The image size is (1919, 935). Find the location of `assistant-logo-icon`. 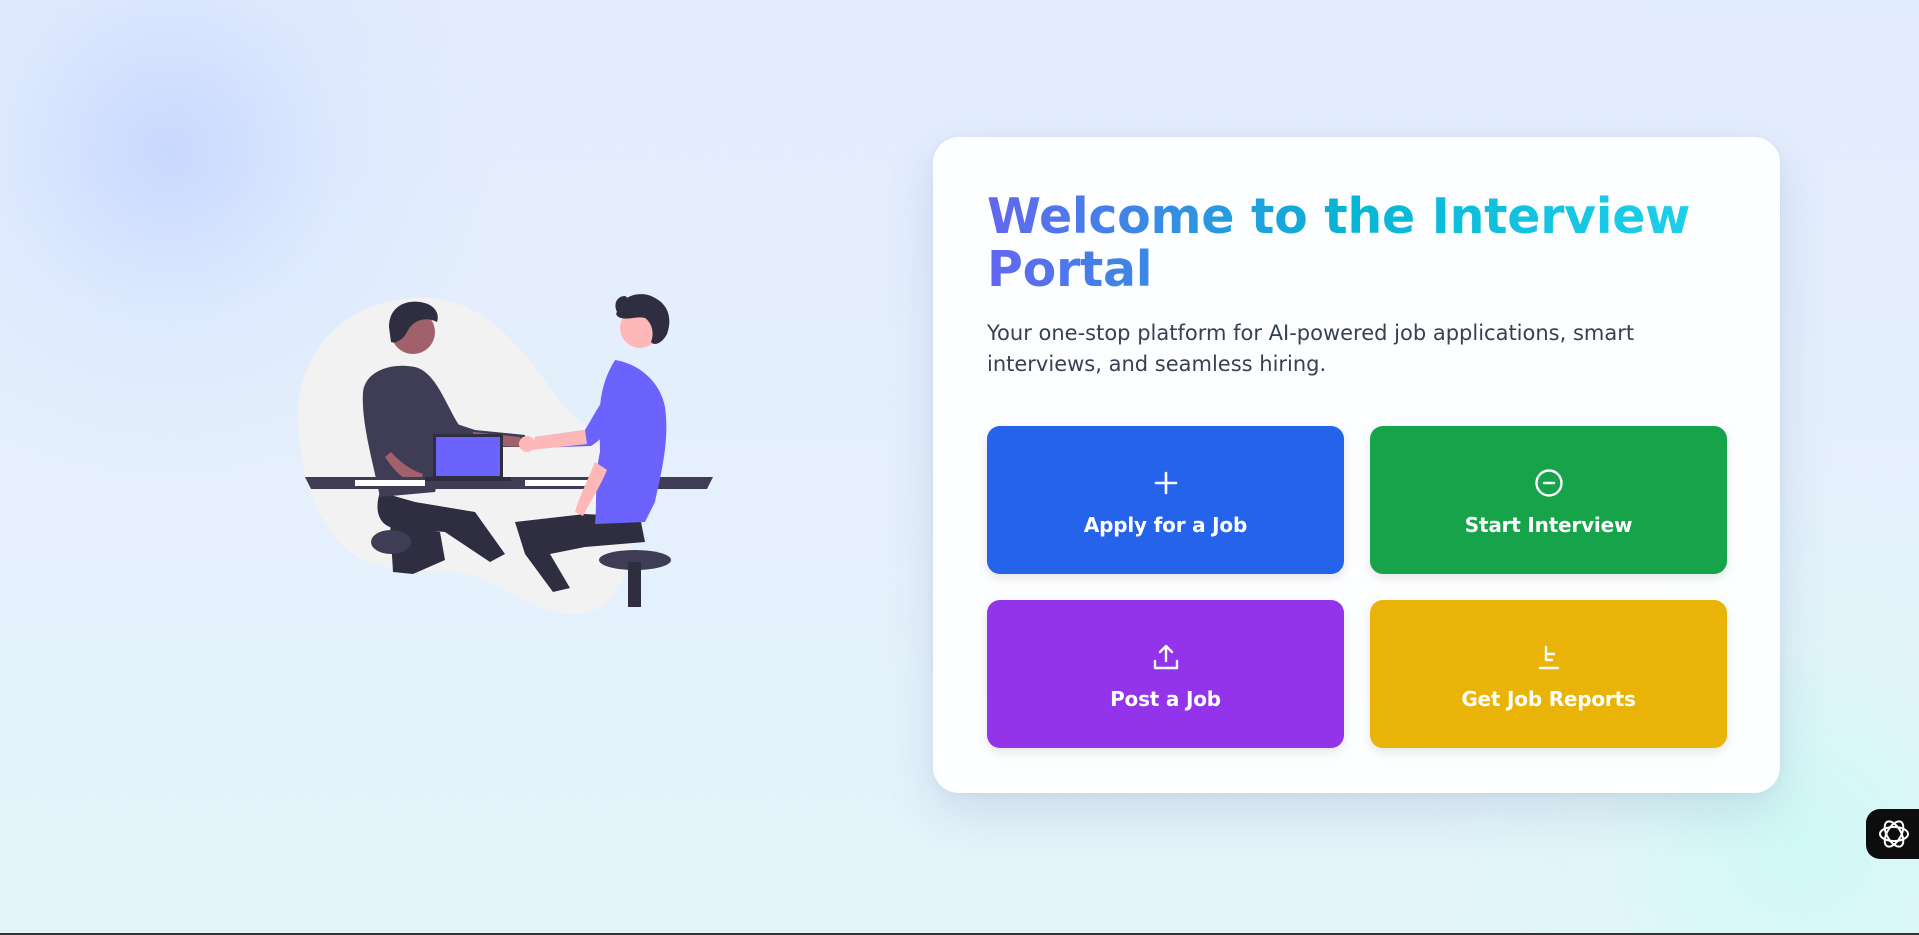

assistant-logo-icon is located at coordinates (1894, 834).